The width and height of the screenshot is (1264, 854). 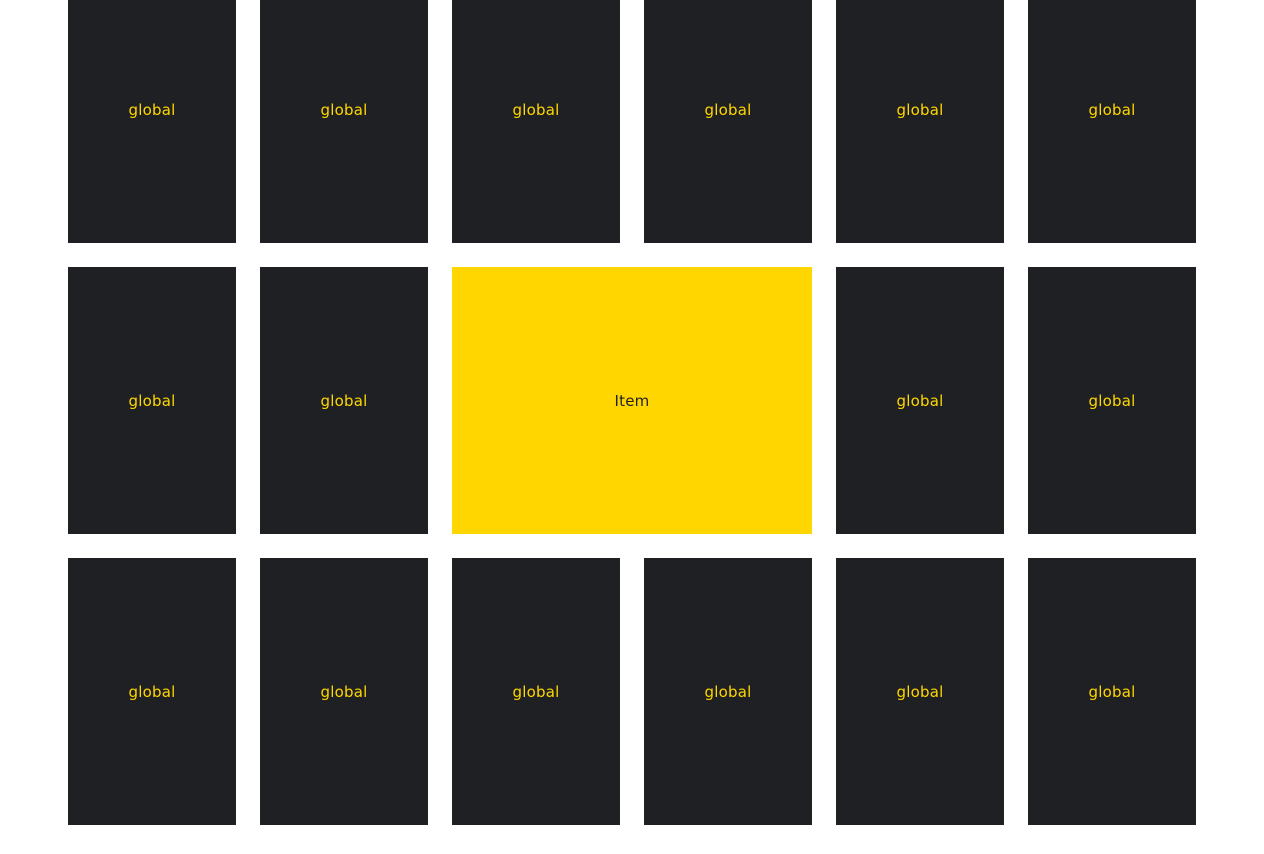 I want to click on featured-tile-label: Item, so click(x=632, y=400).